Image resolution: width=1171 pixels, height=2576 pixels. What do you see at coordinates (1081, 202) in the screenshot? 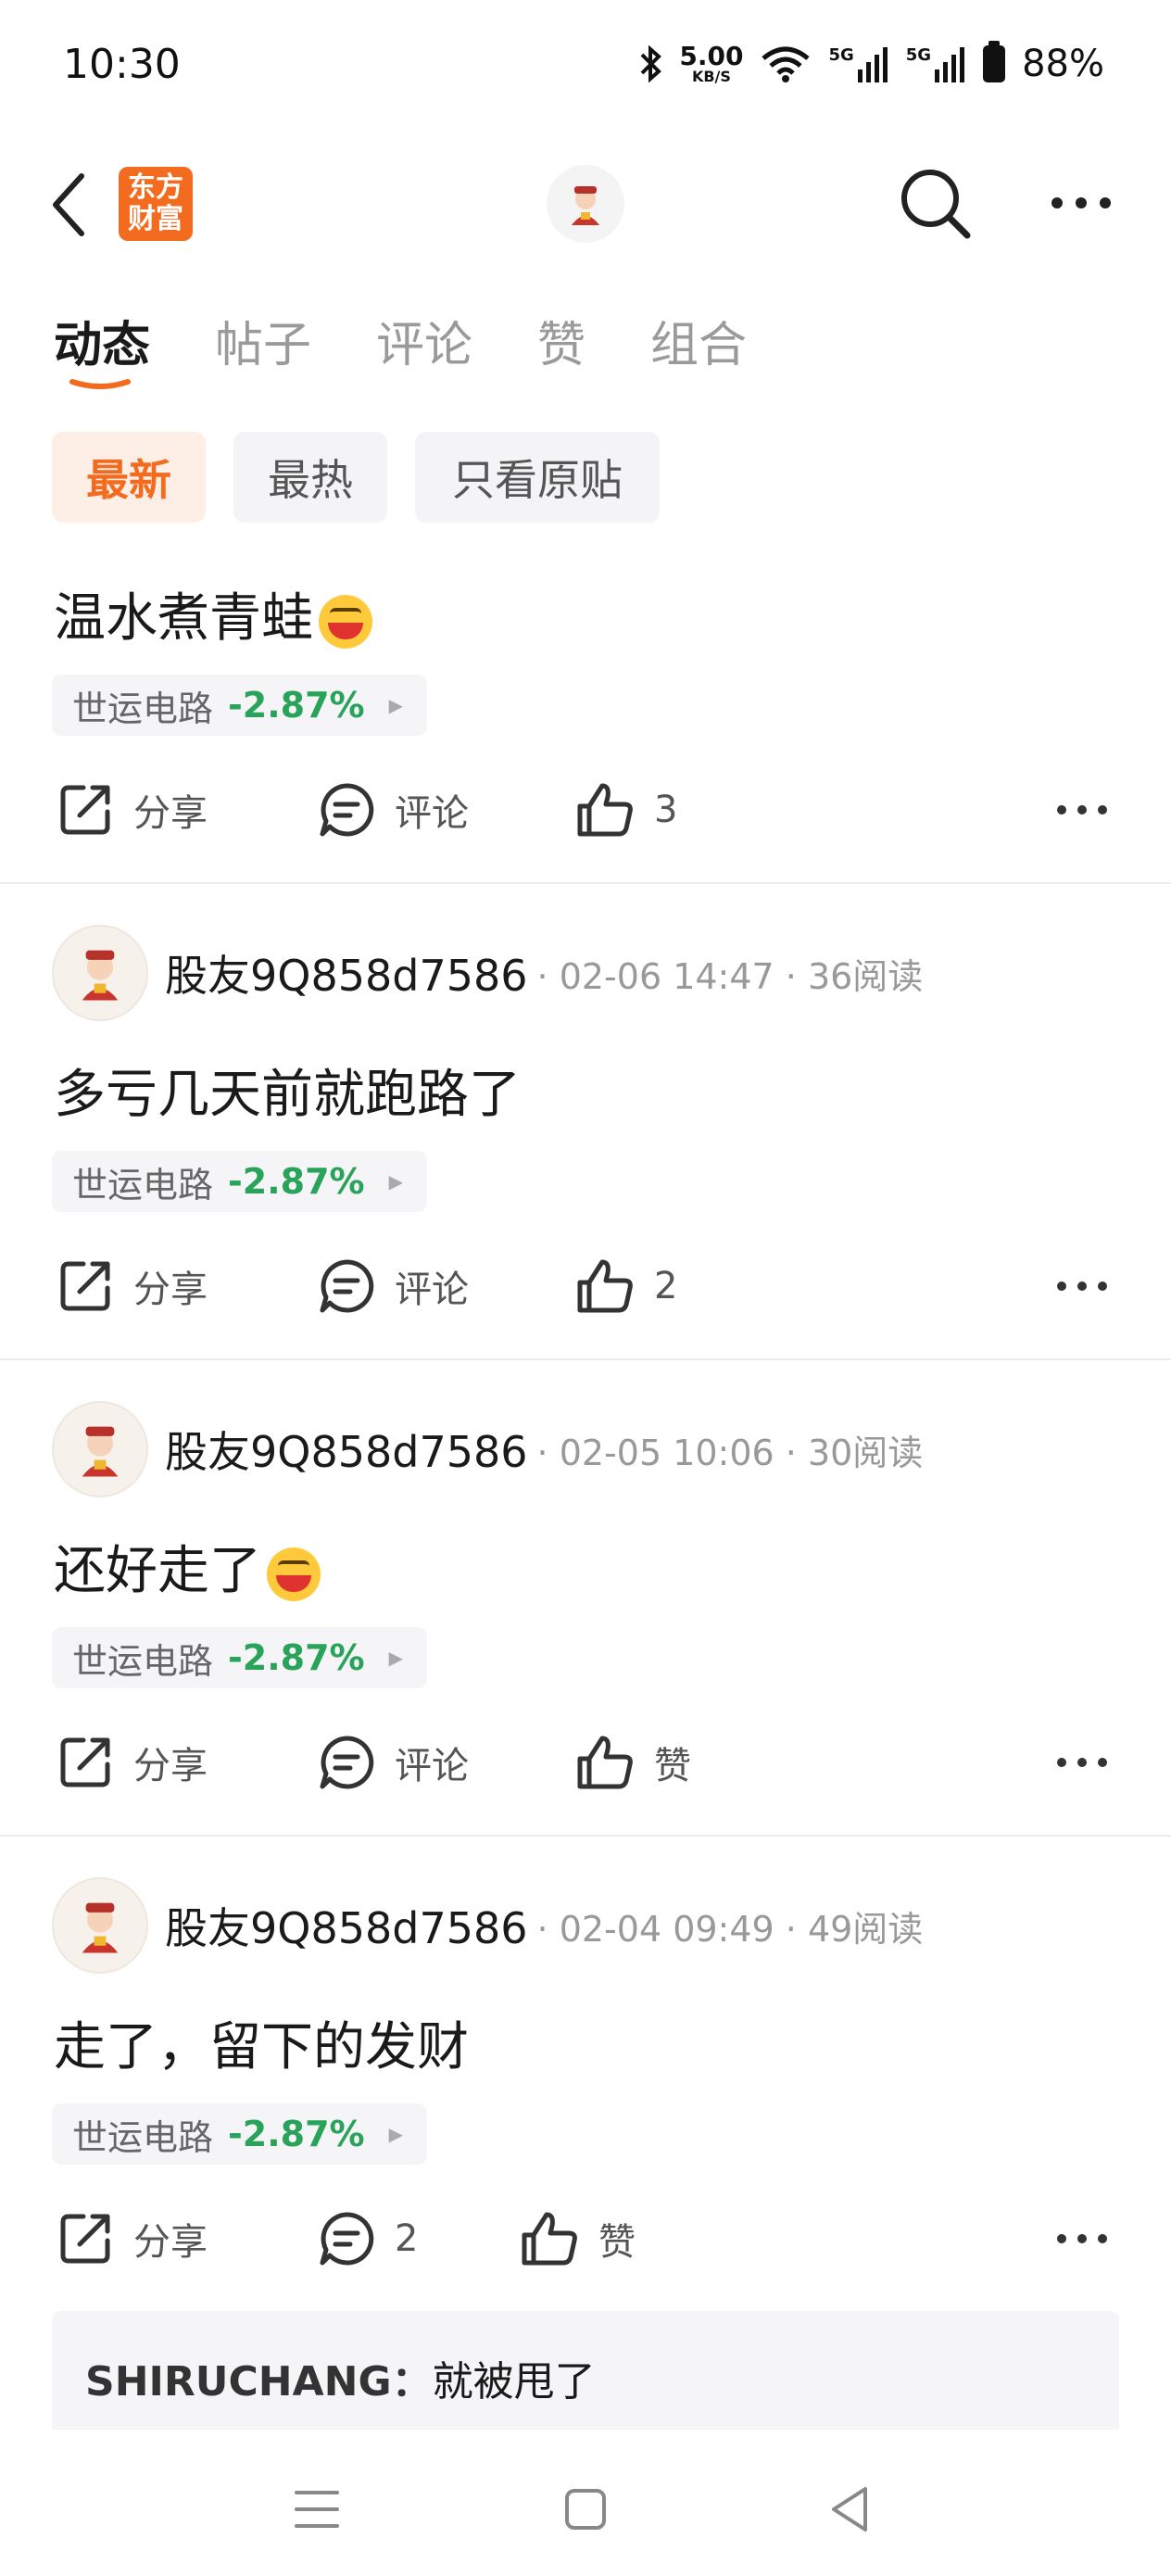
I see `more-icon` at bounding box center [1081, 202].